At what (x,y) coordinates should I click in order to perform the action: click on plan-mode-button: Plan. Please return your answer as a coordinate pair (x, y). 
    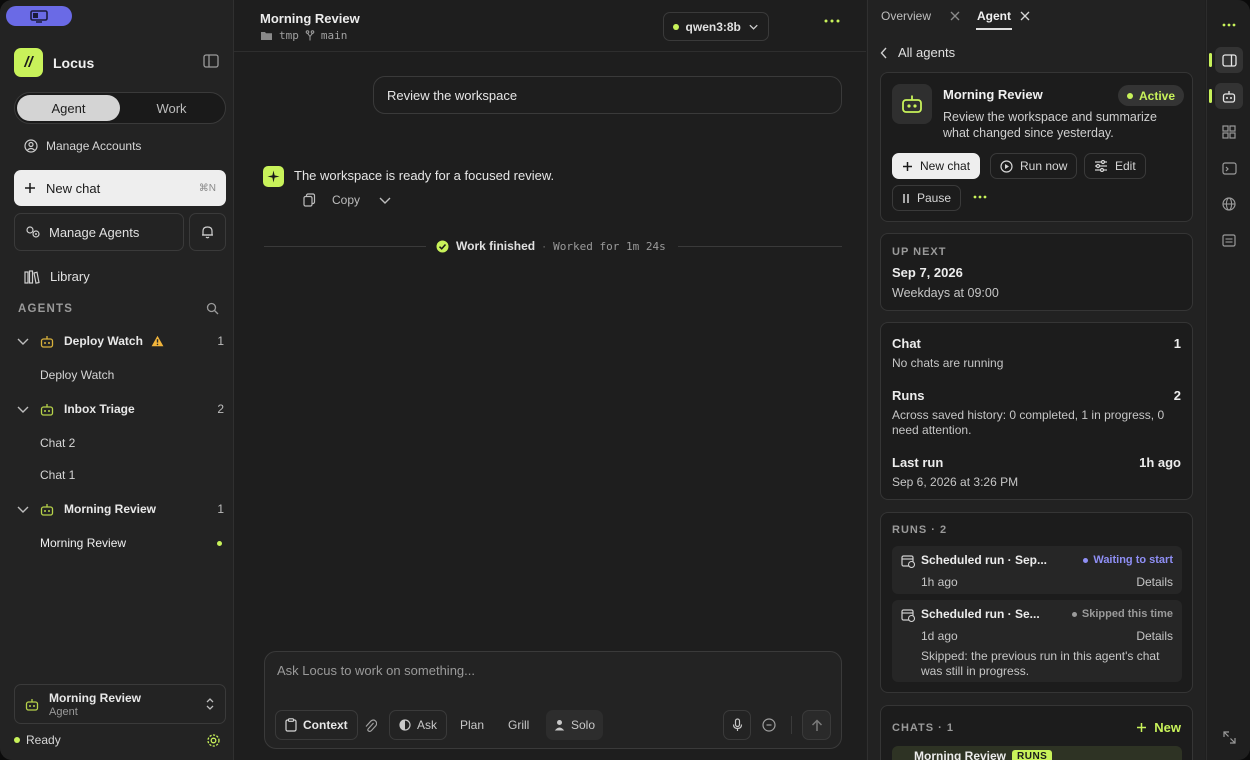
    Looking at the image, I should click on (472, 725).